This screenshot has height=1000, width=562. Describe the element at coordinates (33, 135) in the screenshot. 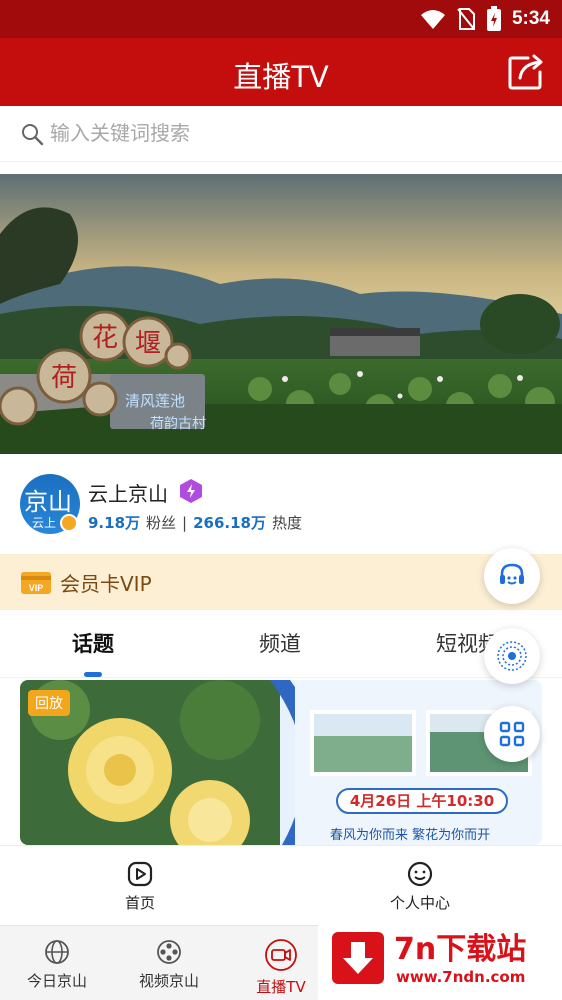

I see `search-icon` at that location.